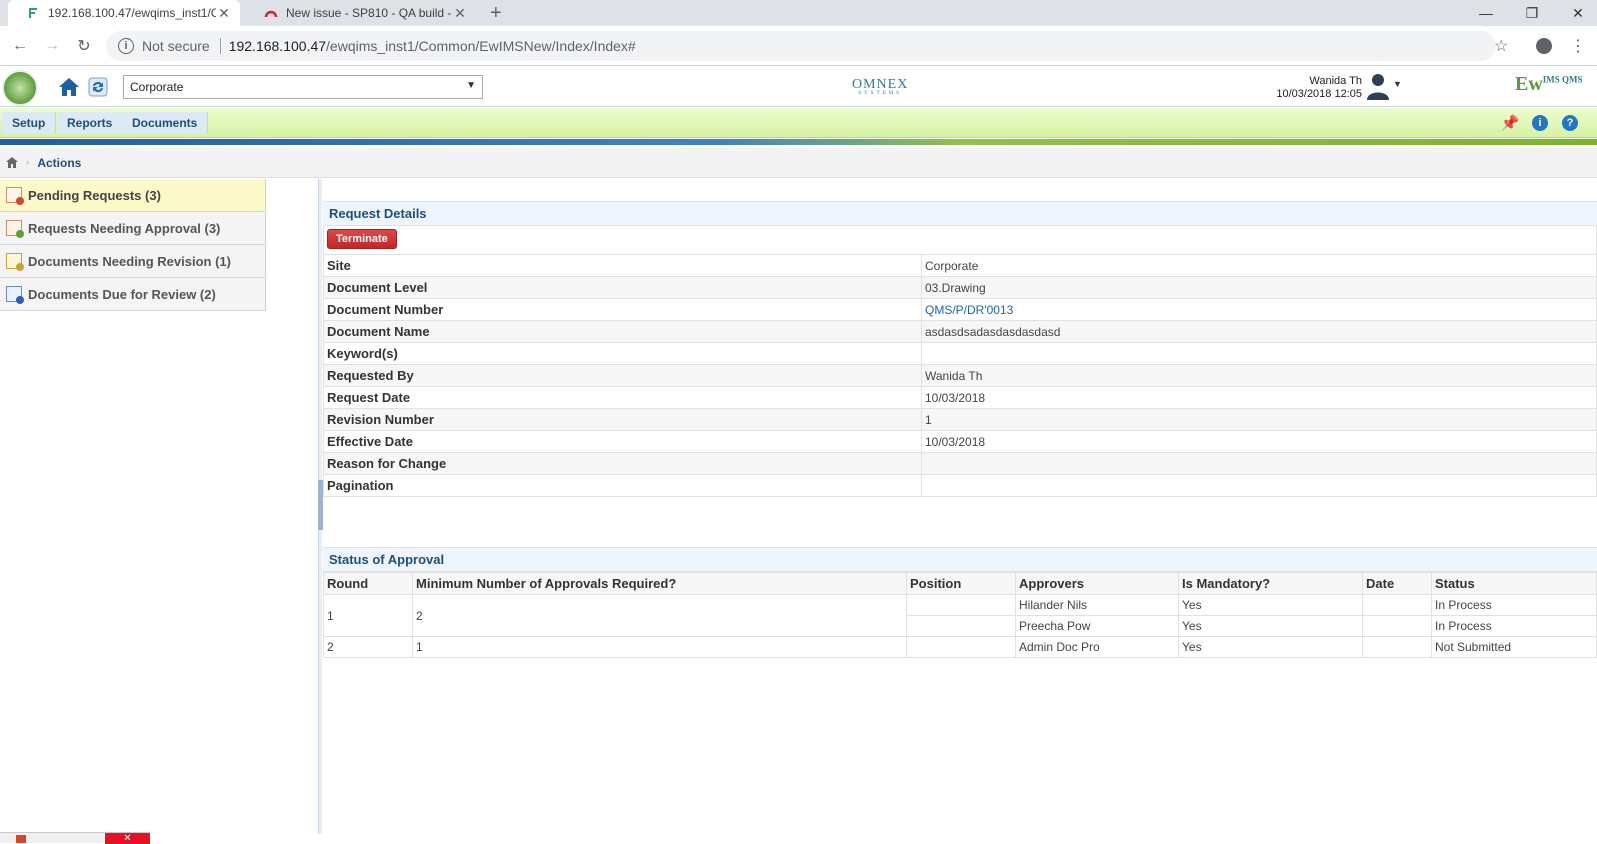 The width and height of the screenshot is (1597, 844). Describe the element at coordinates (12, 162) in the screenshot. I see `breadcrumb-home-icon` at that location.